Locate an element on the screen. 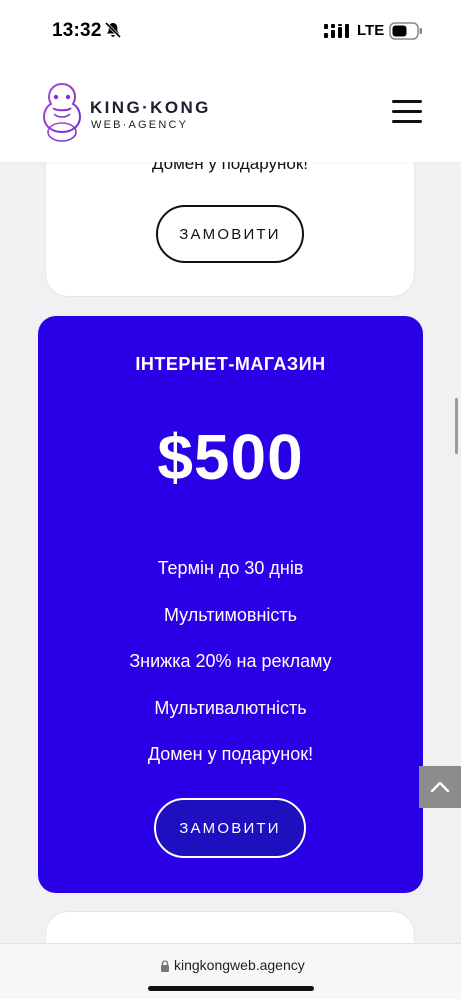  url-text: kingkongweb.agency is located at coordinates (239, 965).